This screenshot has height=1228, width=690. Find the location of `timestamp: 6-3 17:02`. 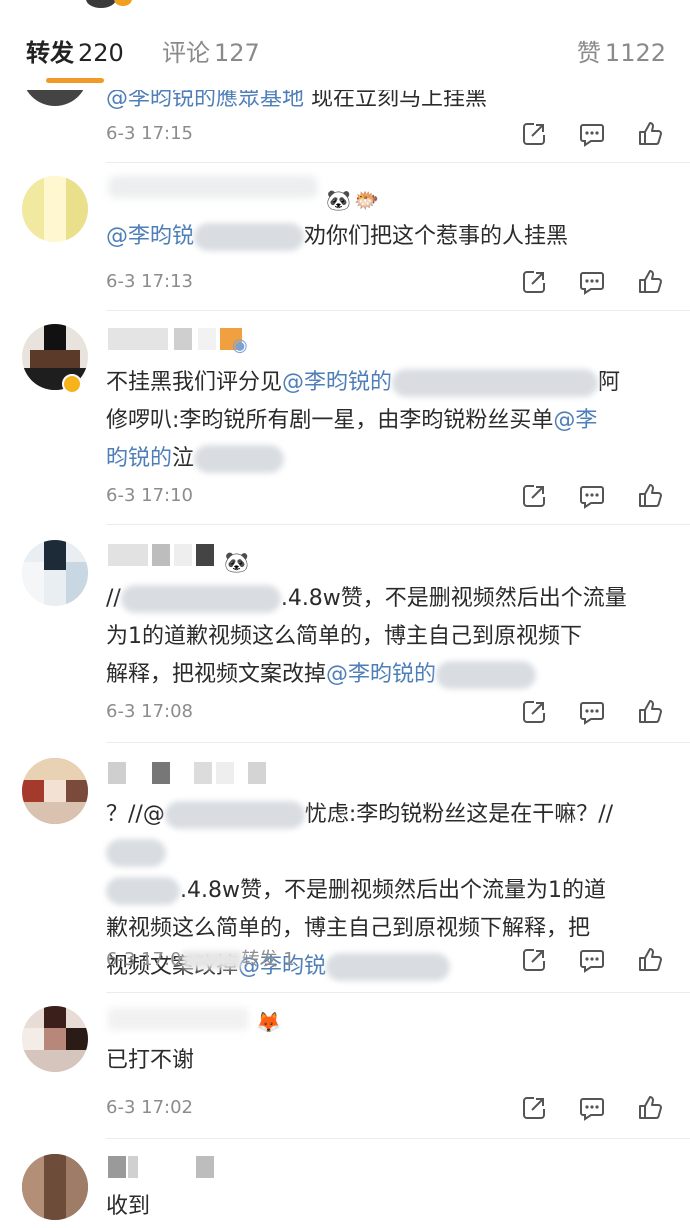

timestamp: 6-3 17:02 is located at coordinates (149, 1107).